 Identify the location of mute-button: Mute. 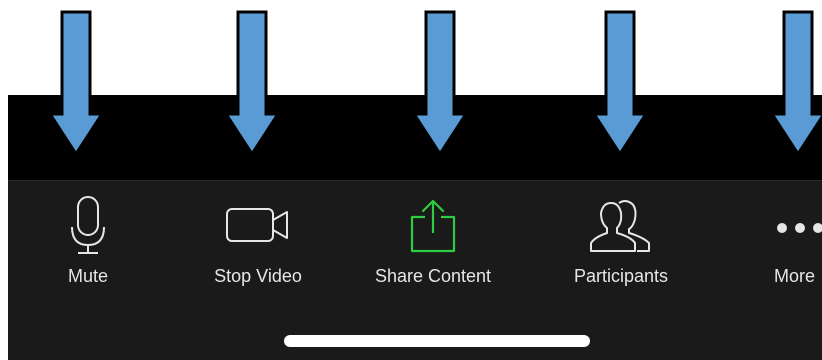
(88, 236).